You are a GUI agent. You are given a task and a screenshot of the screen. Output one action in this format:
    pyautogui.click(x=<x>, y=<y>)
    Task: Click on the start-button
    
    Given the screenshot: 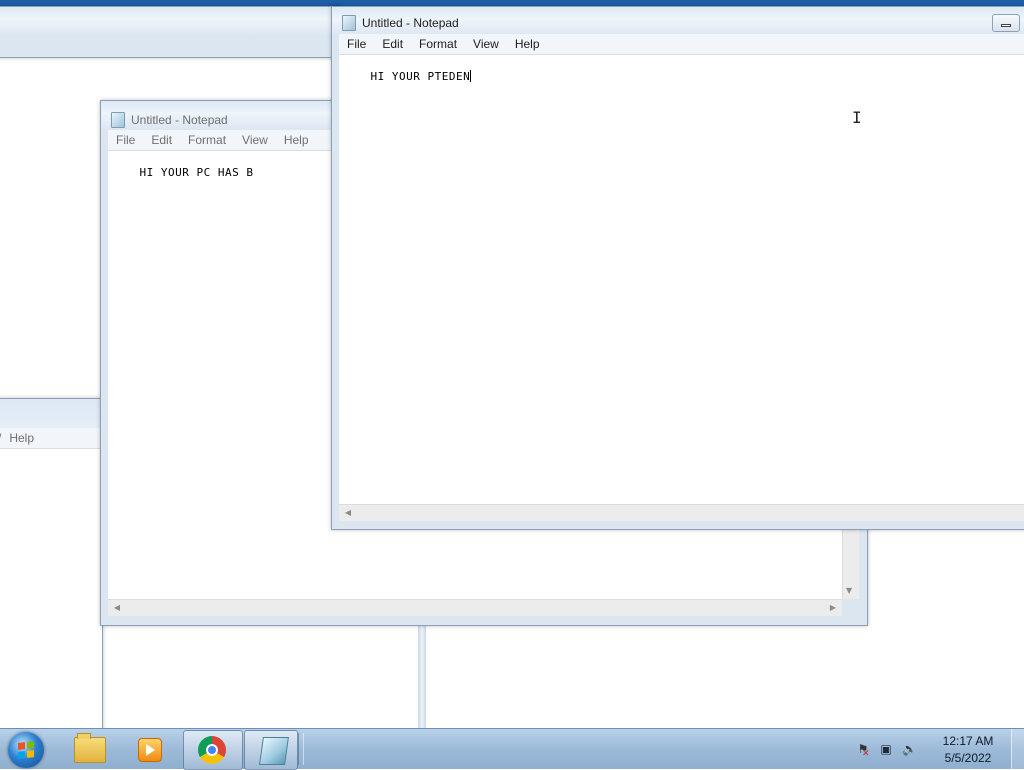 What is the action you would take?
    pyautogui.click(x=26, y=750)
    